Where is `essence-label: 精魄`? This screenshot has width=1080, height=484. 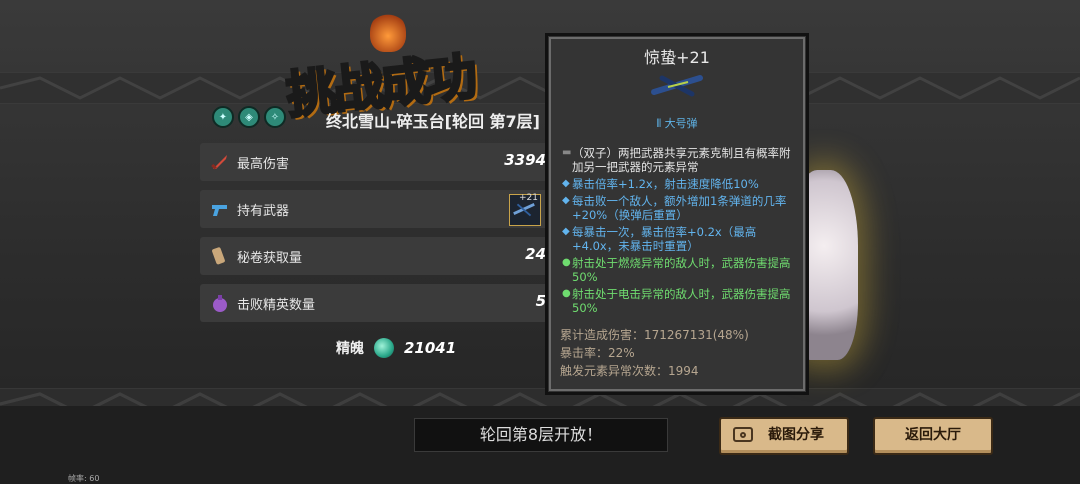 essence-label: 精魄 is located at coordinates (350, 349).